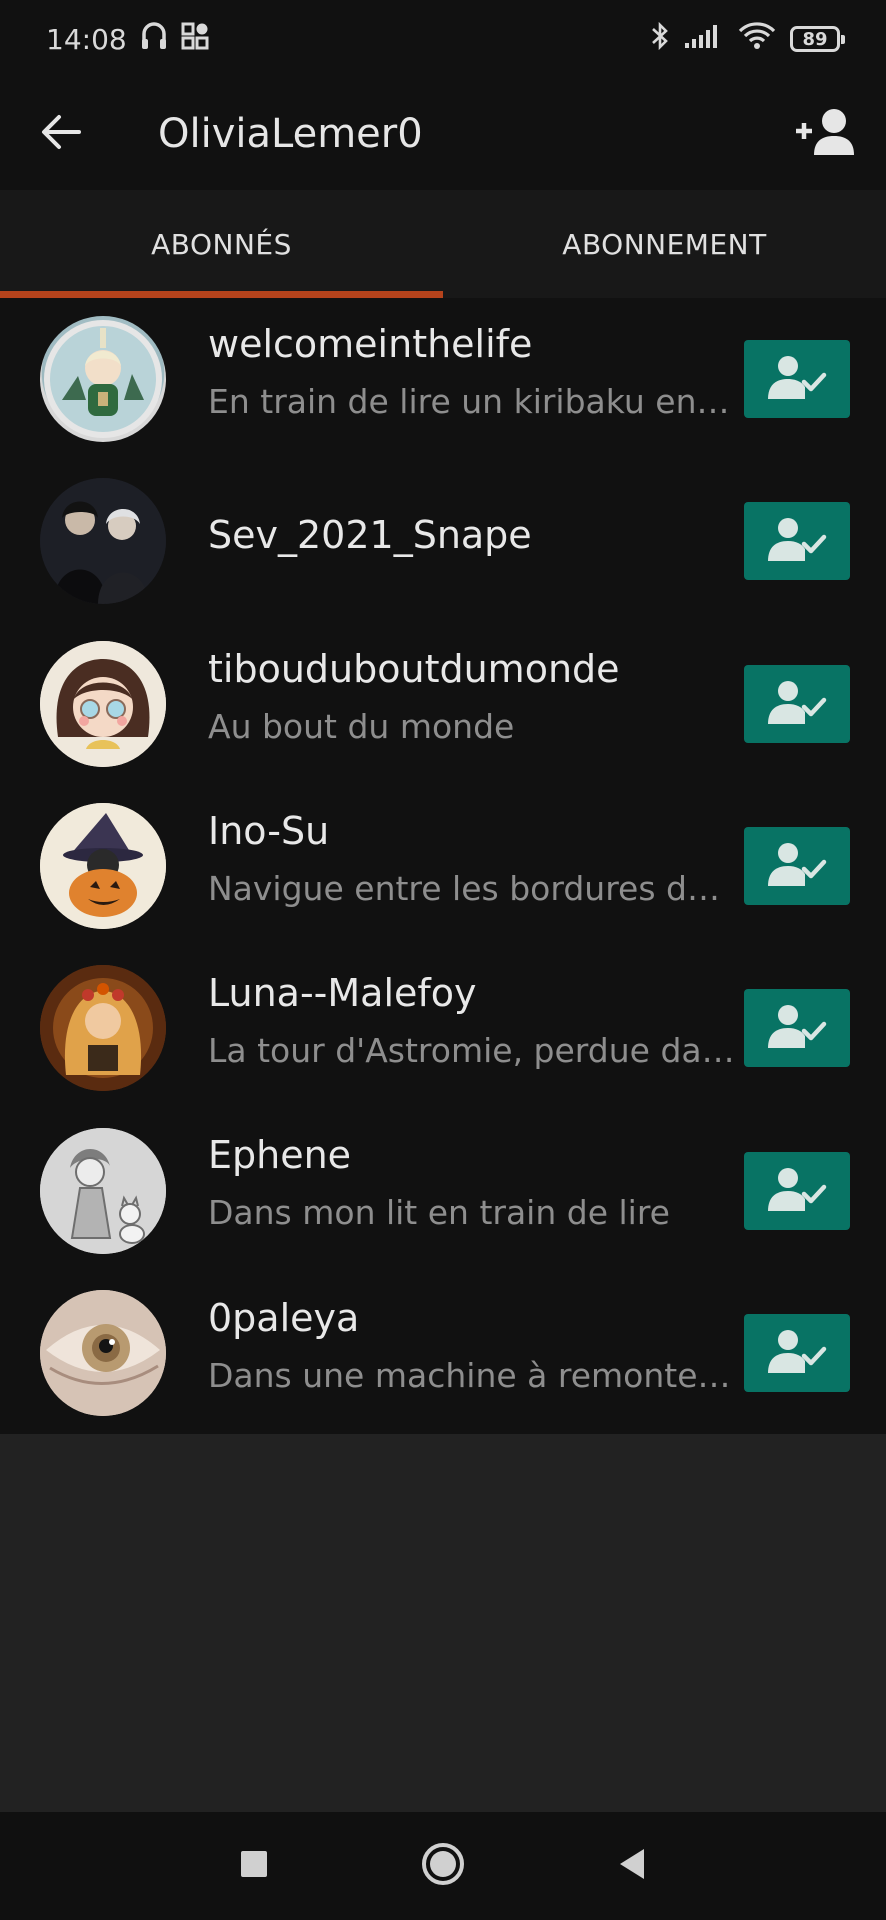  Describe the element at coordinates (443, 134) in the screenshot. I see `app-bar: OliviaLemer0` at that location.